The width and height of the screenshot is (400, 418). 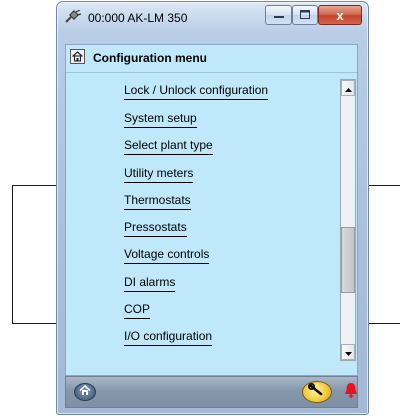 I want to click on menu-item-system-setup: System setup, so click(x=160, y=119).